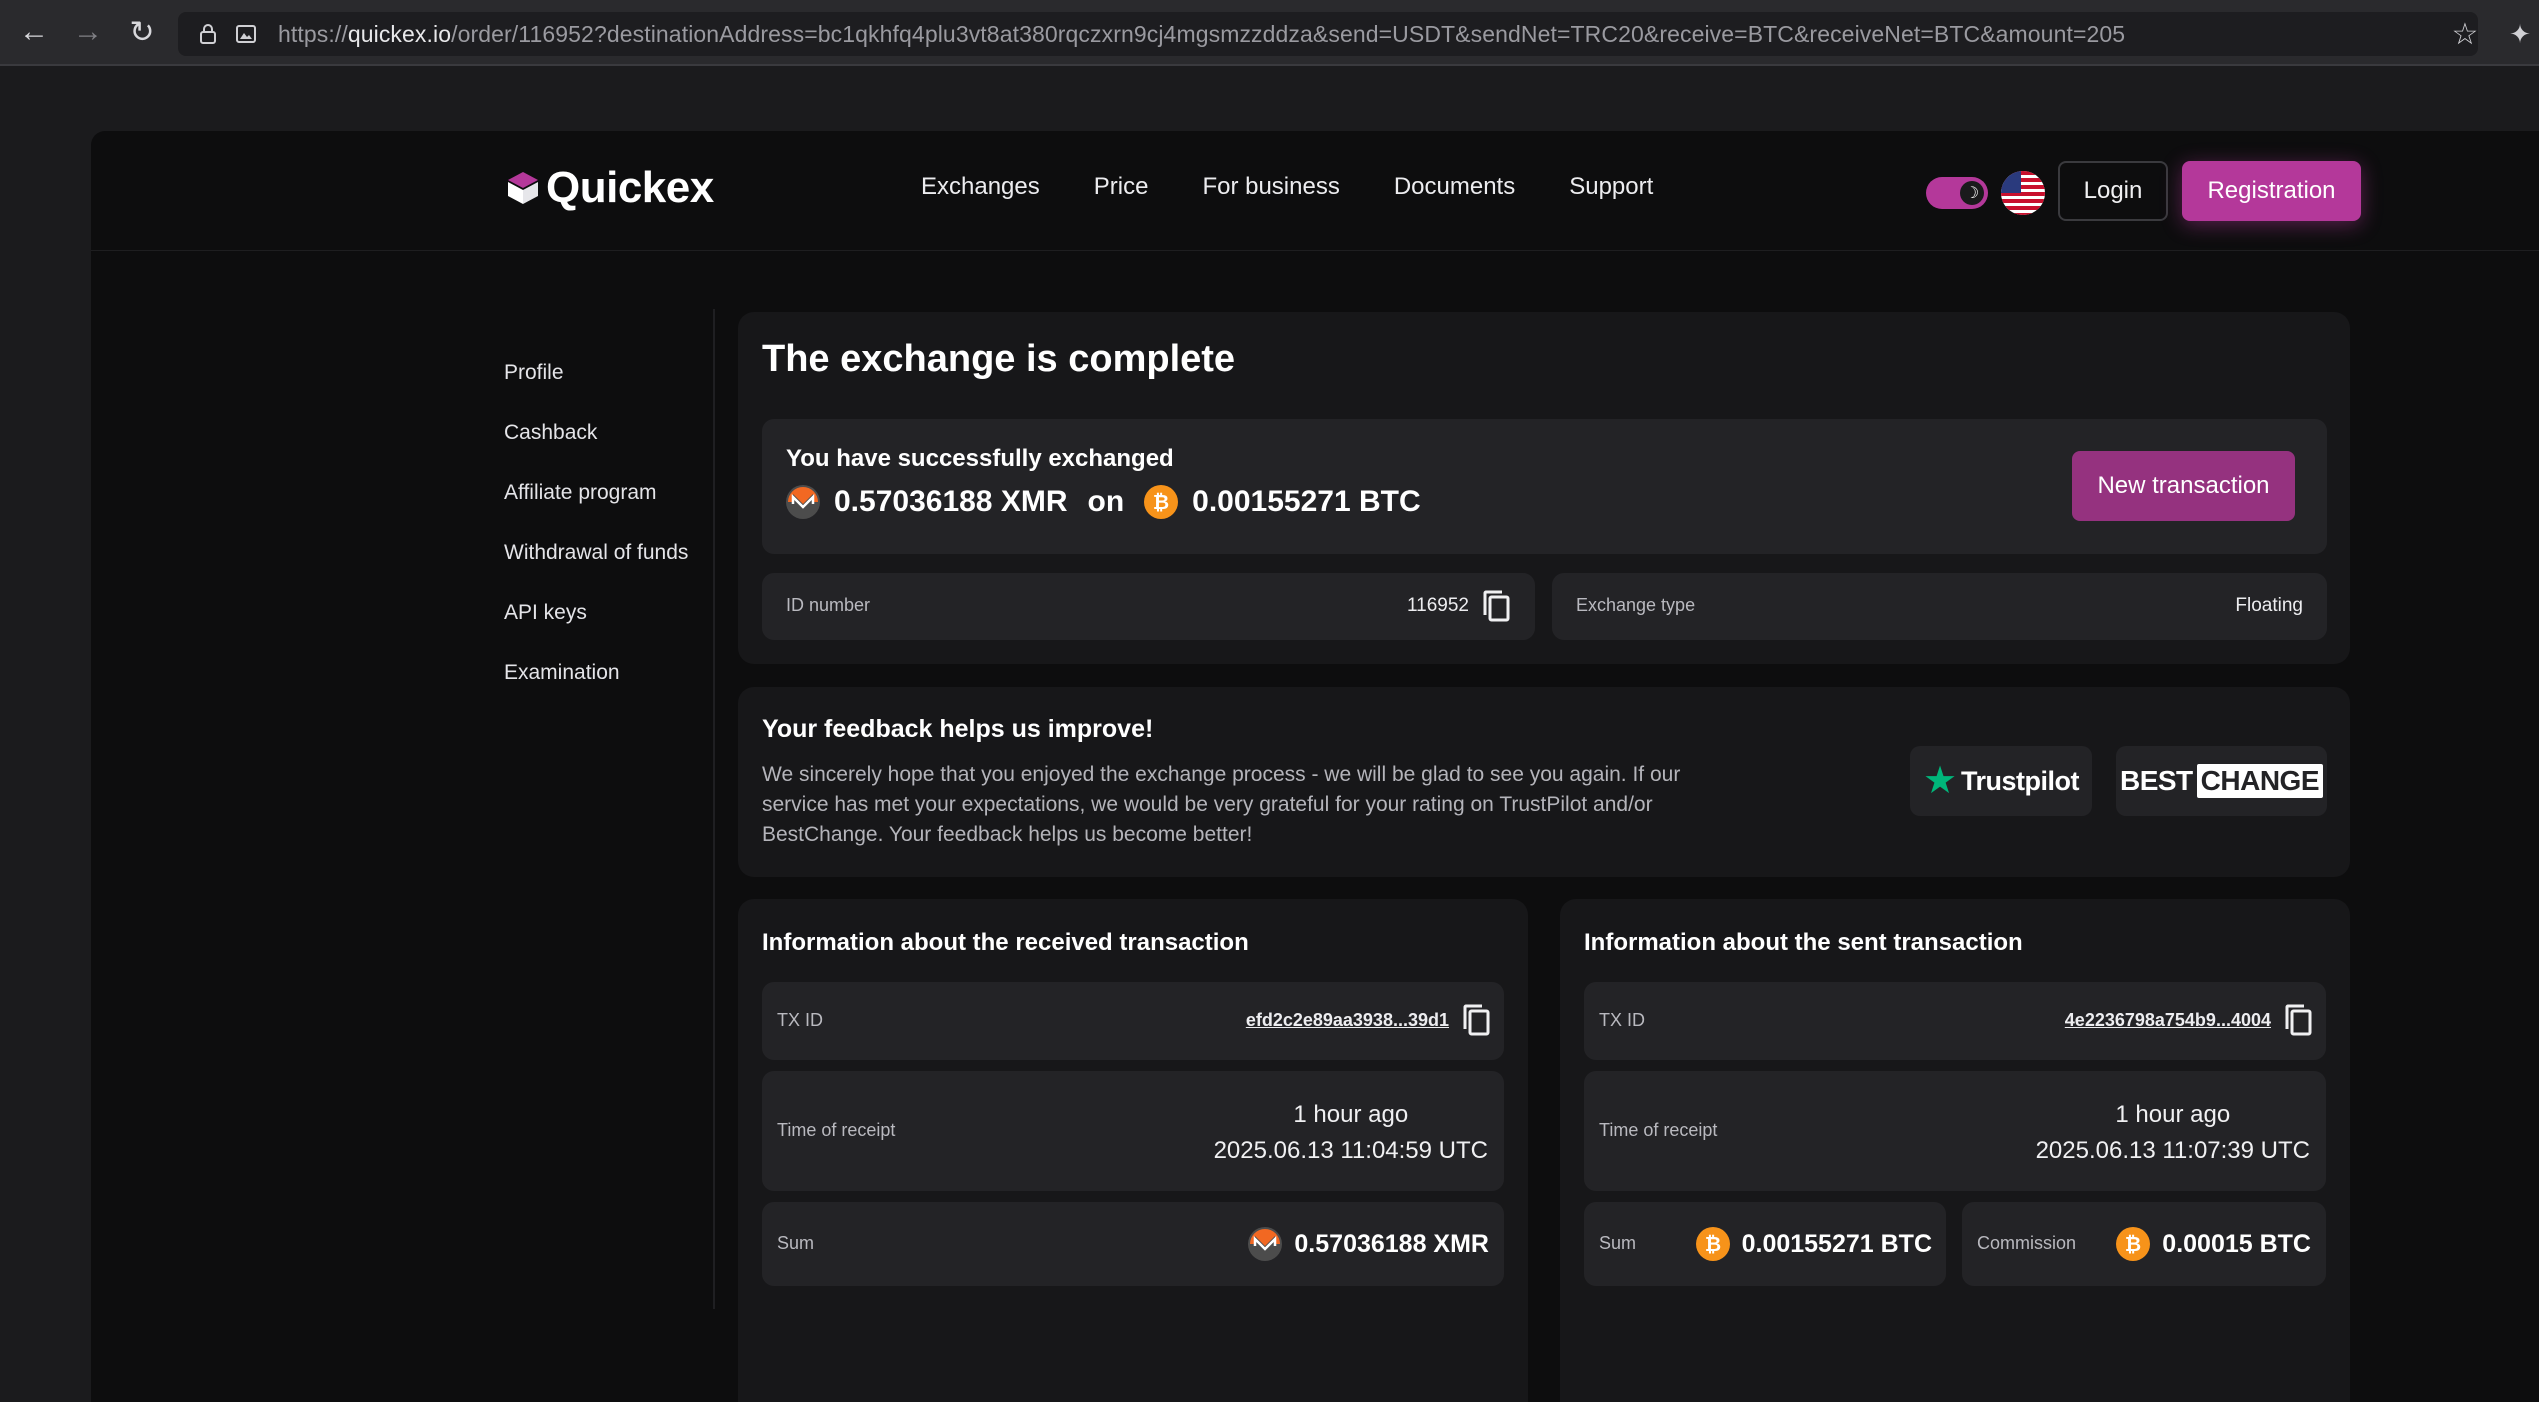 The image size is (2539, 1402). Describe the element at coordinates (2213, 1244) in the screenshot. I see `sent-commission-group: ₿ 0.00015 BTC` at that location.